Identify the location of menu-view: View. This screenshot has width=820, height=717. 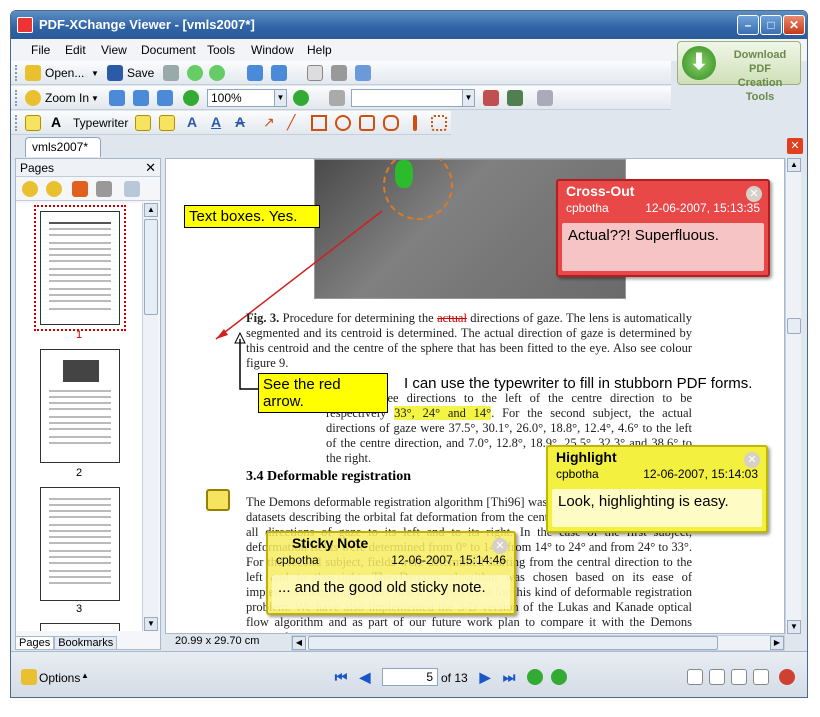
(114, 50).